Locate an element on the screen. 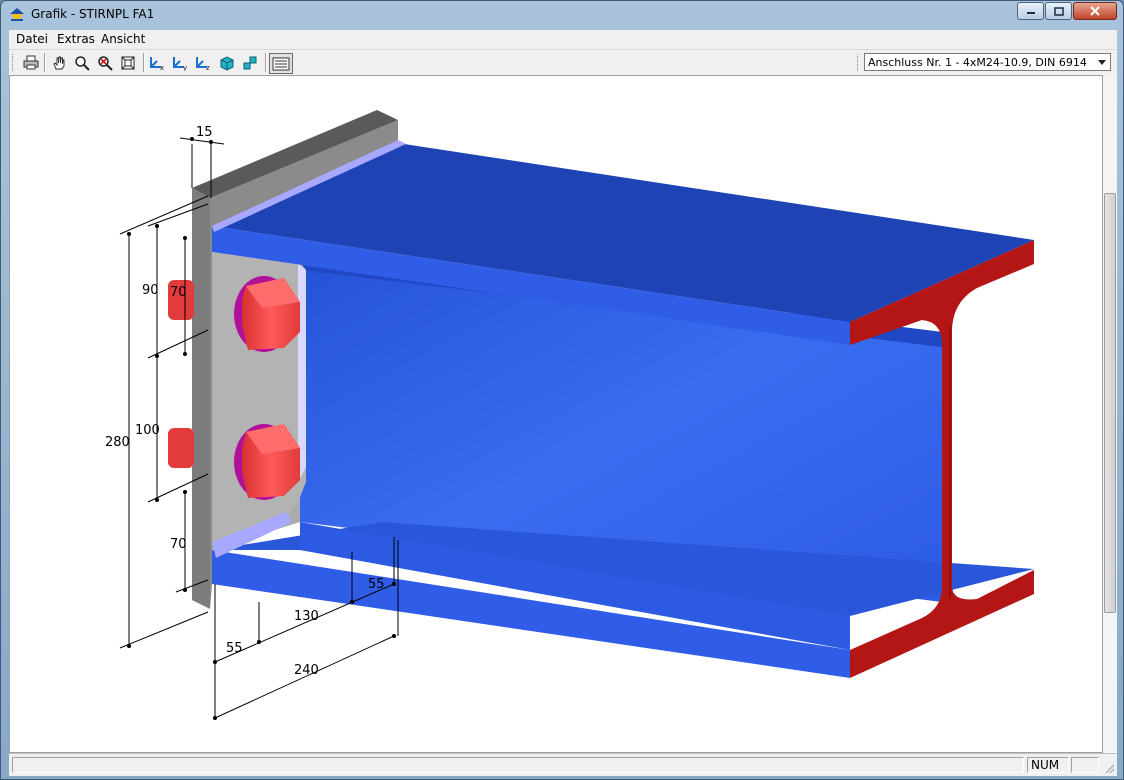 This screenshot has height=780, width=1124. maximize-button is located at coordinates (1058, 11).